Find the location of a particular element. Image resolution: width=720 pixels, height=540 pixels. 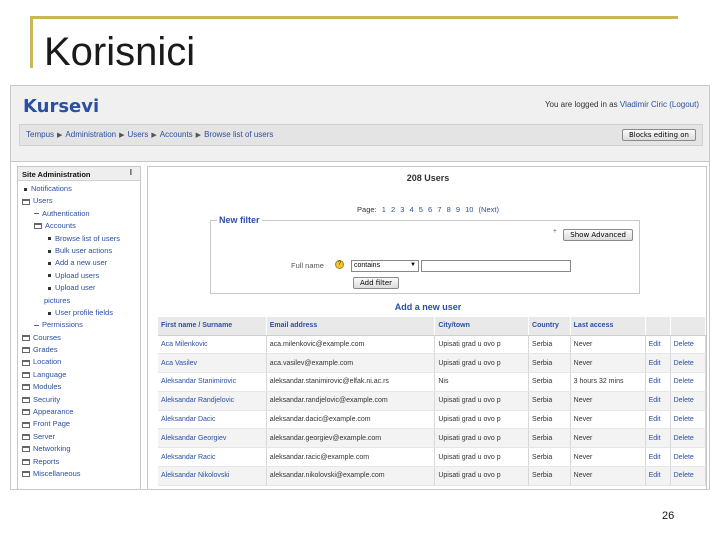

sidebar-item-reports: Reports is located at coordinates (79, 462).